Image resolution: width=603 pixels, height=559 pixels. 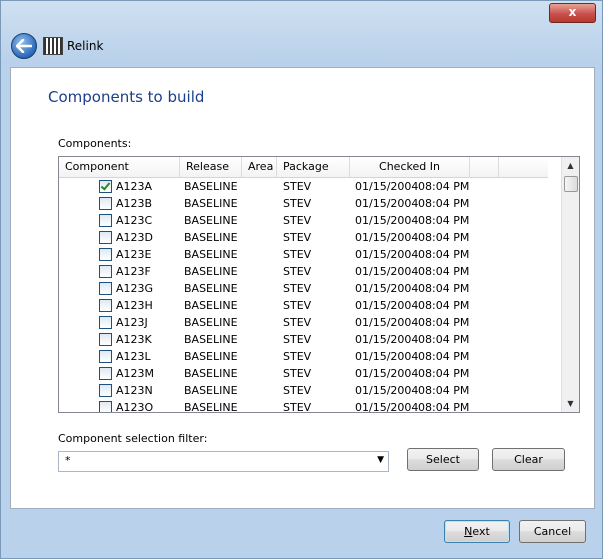 What do you see at coordinates (572, 13) in the screenshot?
I see `close-button: x` at bounding box center [572, 13].